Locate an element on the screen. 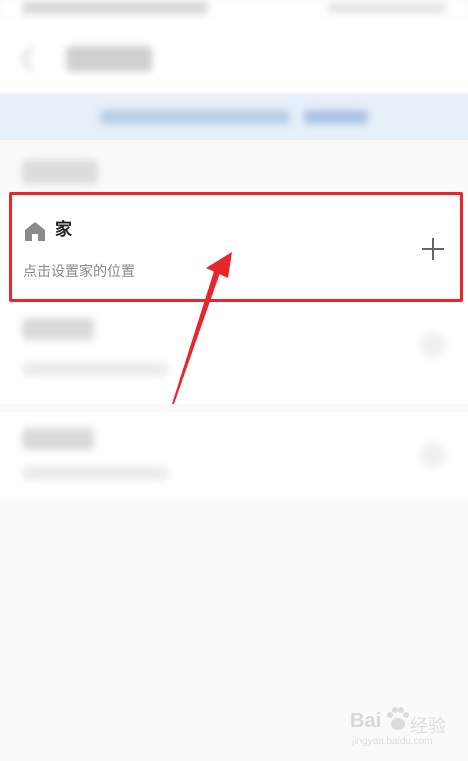  section-label is located at coordinates (60, 172).